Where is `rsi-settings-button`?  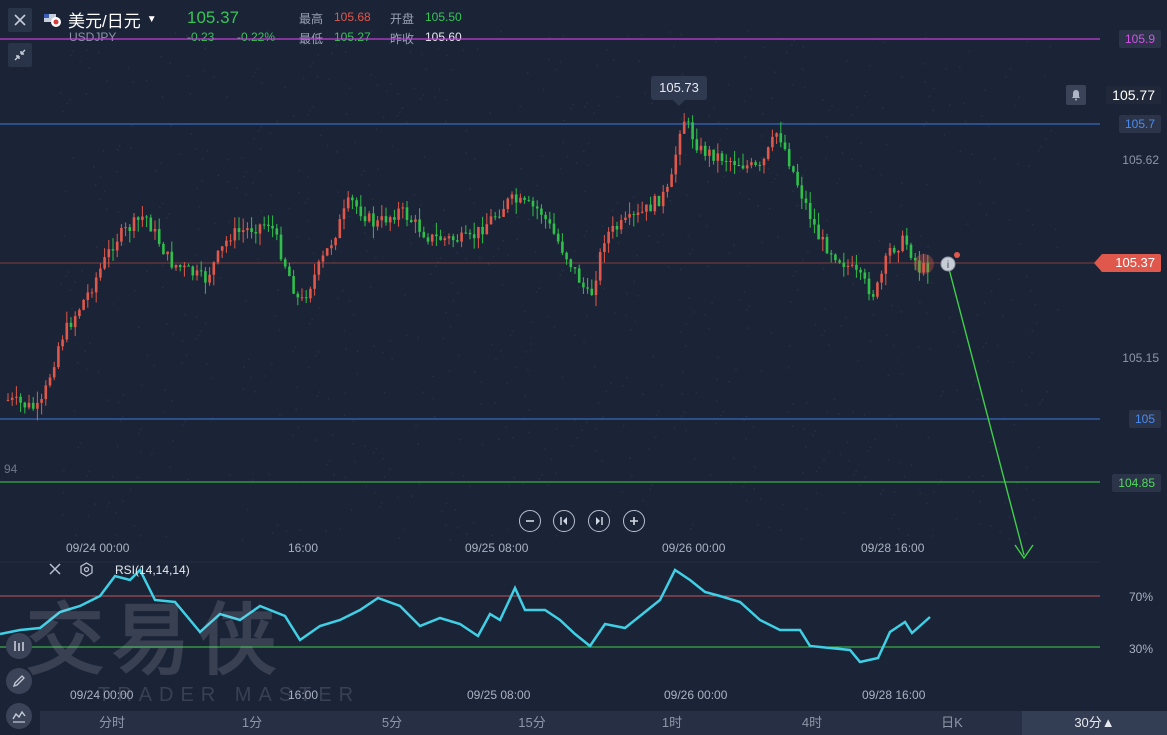 rsi-settings-button is located at coordinates (87, 570).